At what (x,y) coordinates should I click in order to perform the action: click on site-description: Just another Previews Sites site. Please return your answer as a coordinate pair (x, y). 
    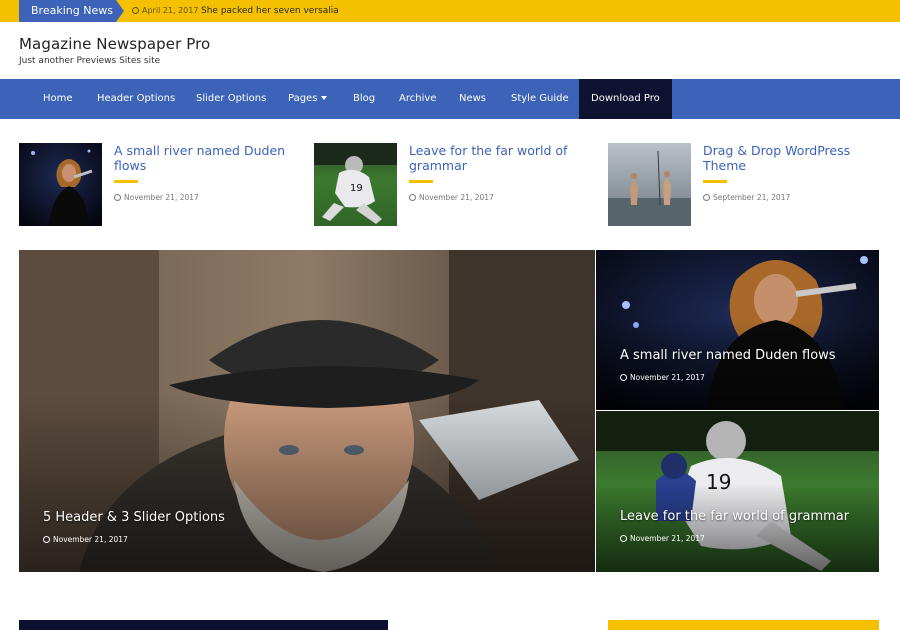
    Looking at the image, I should click on (90, 61).